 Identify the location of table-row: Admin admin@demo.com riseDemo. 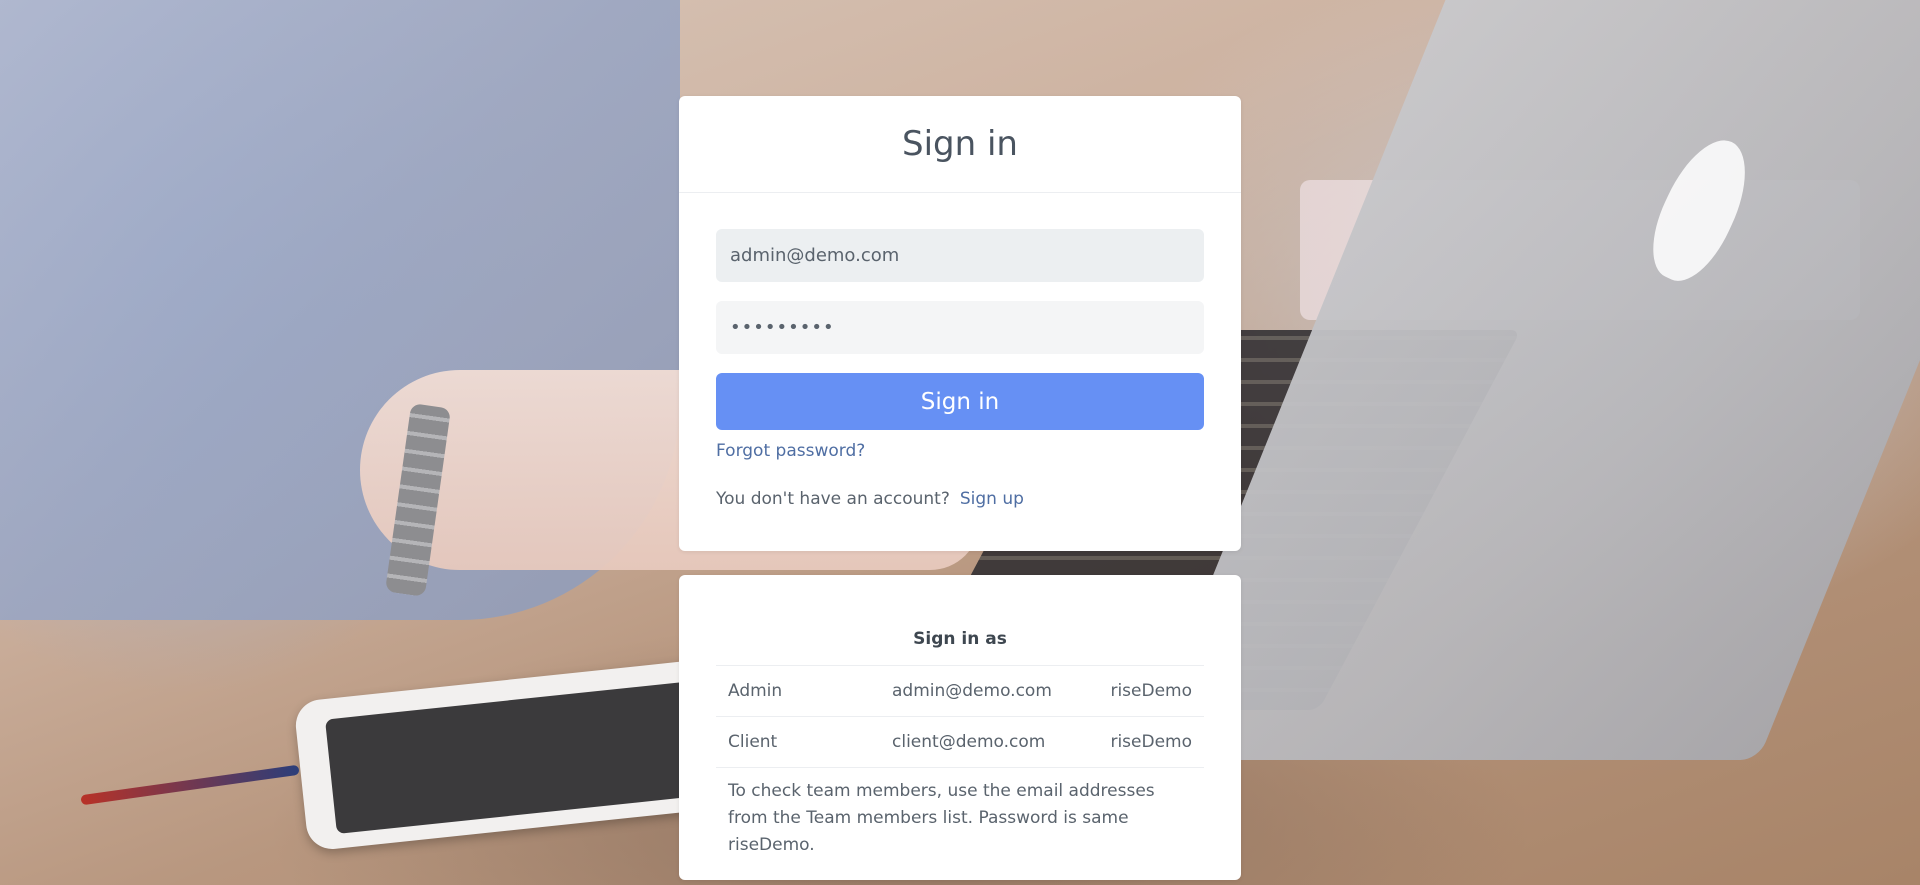
(960, 691).